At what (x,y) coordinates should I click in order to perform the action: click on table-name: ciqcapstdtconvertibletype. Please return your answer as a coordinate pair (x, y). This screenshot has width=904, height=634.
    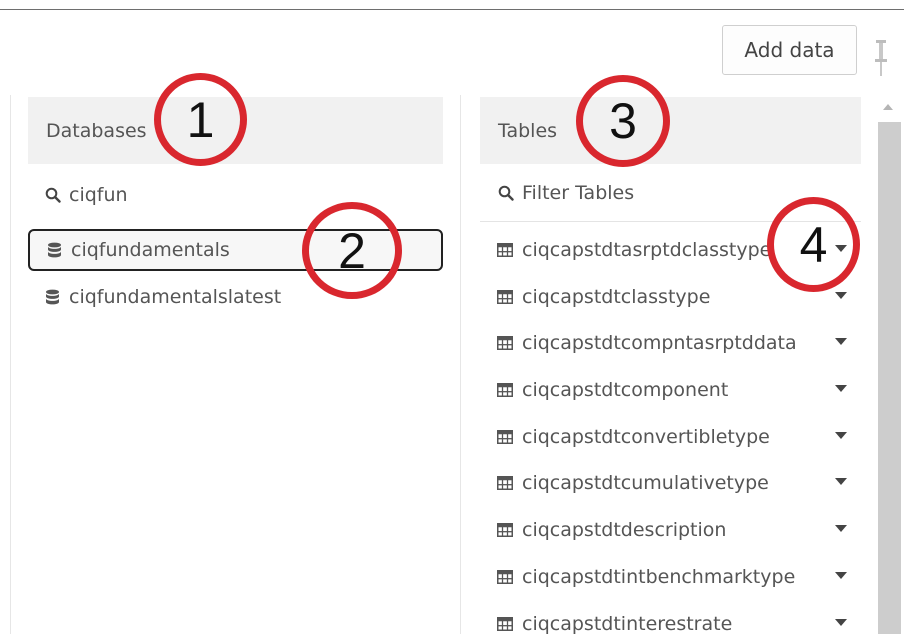
    Looking at the image, I should click on (646, 437).